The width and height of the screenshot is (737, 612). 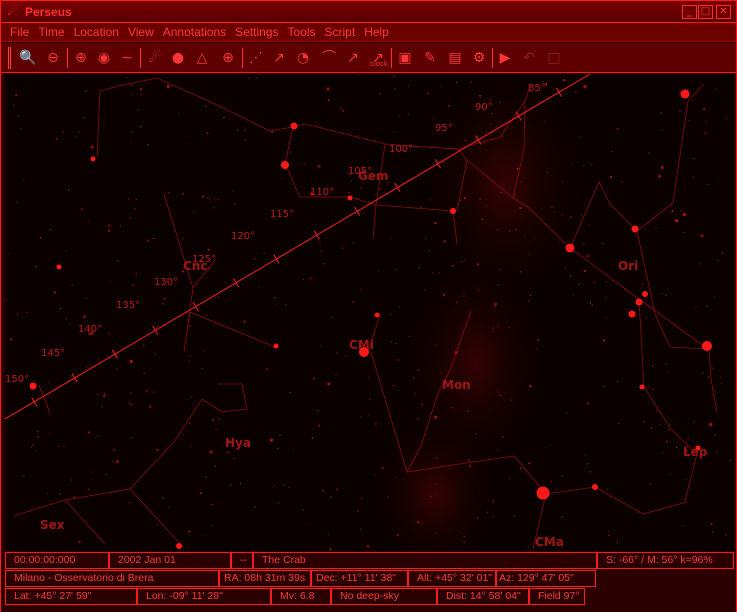 What do you see at coordinates (279, 58) in the screenshot?
I see `constellation-figure-icon: ↗` at bounding box center [279, 58].